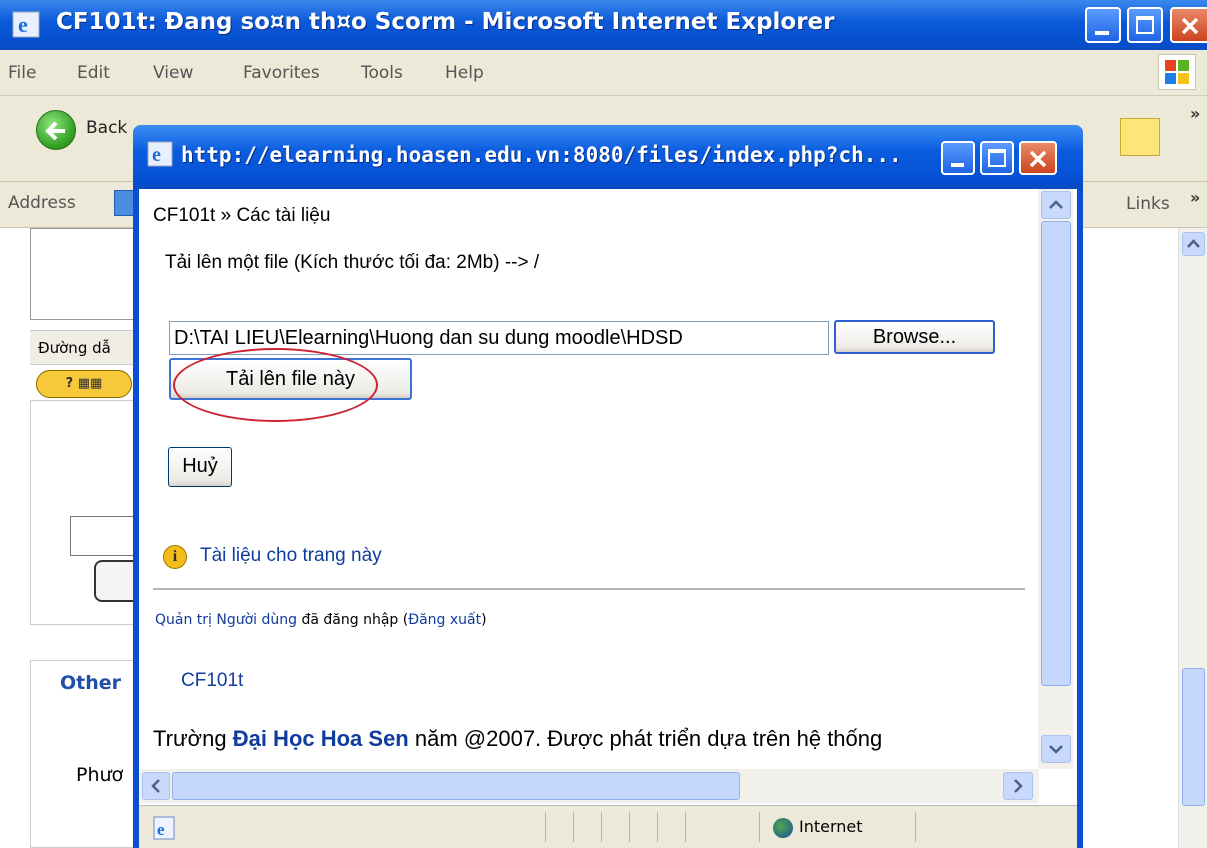  I want to click on ie-icon: e, so click(26, 24).